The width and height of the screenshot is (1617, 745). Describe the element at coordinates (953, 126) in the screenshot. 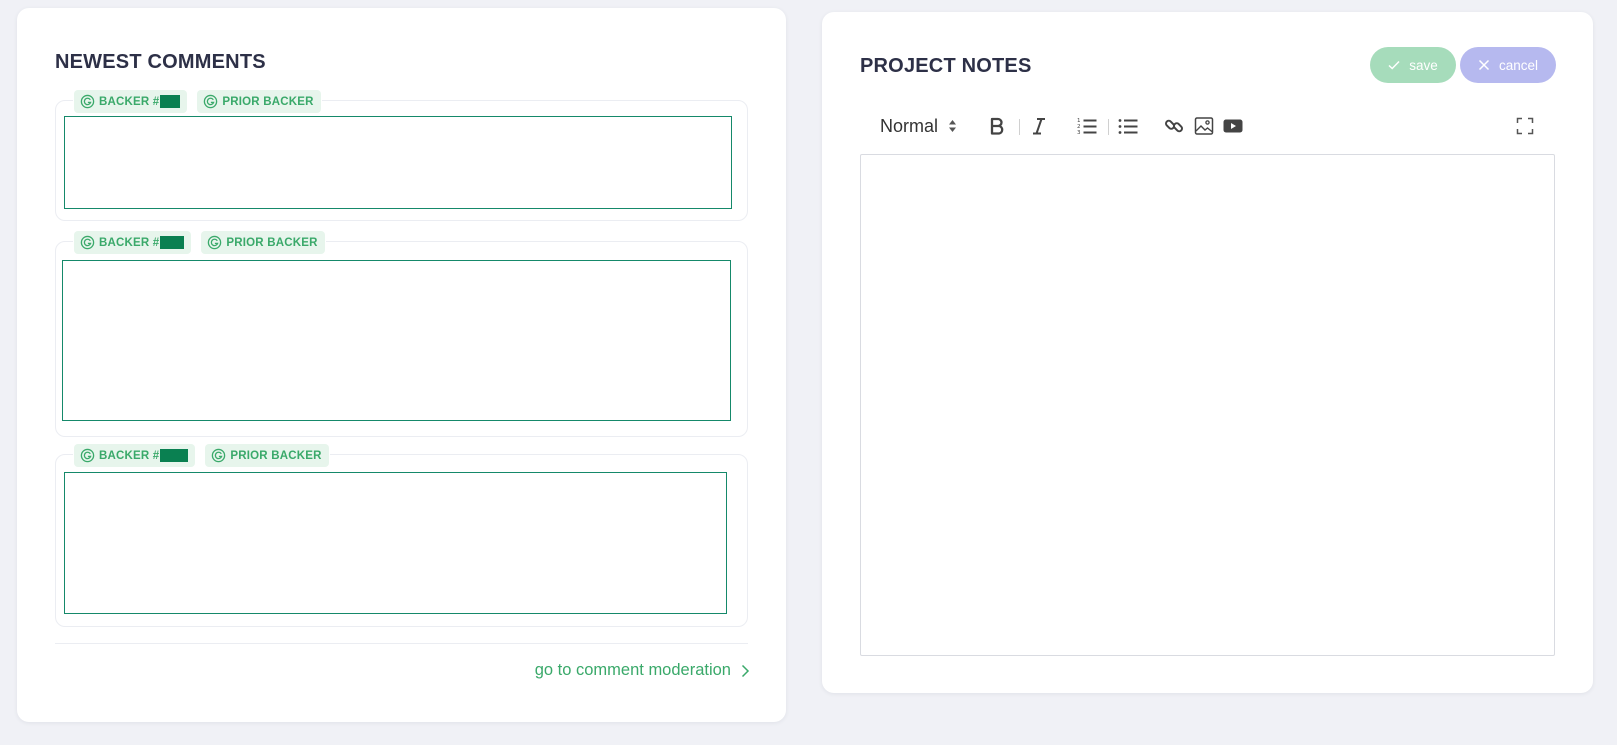

I see `select-arrows-icon` at that location.